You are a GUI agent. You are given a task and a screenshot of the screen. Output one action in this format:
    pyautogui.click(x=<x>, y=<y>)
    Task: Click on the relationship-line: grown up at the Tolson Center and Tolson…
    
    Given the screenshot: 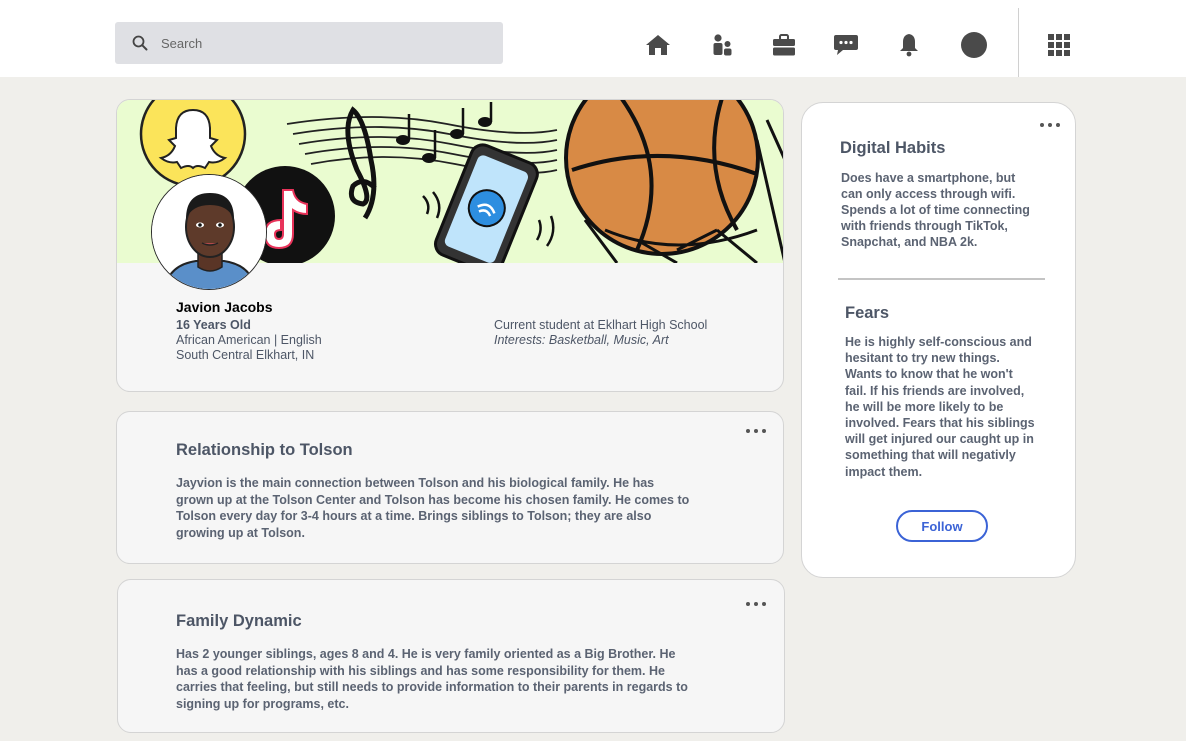 What is the action you would take?
    pyautogui.click(x=433, y=499)
    